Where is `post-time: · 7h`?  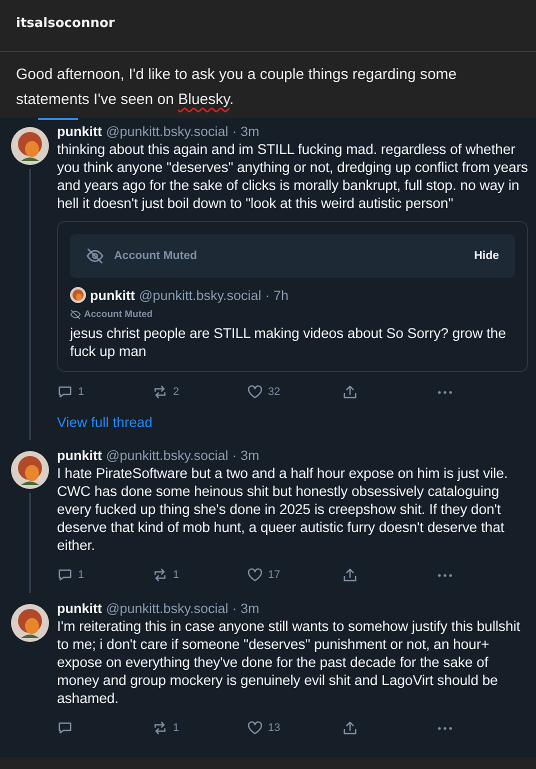 post-time: · 7h is located at coordinates (277, 295).